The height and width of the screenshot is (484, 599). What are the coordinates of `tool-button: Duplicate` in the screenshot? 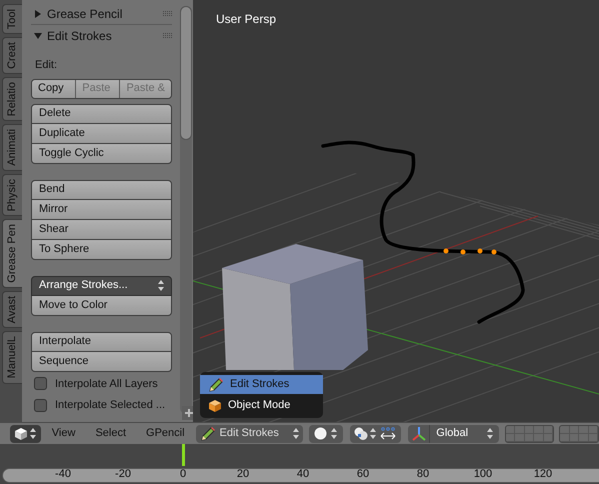 It's located at (101, 134).